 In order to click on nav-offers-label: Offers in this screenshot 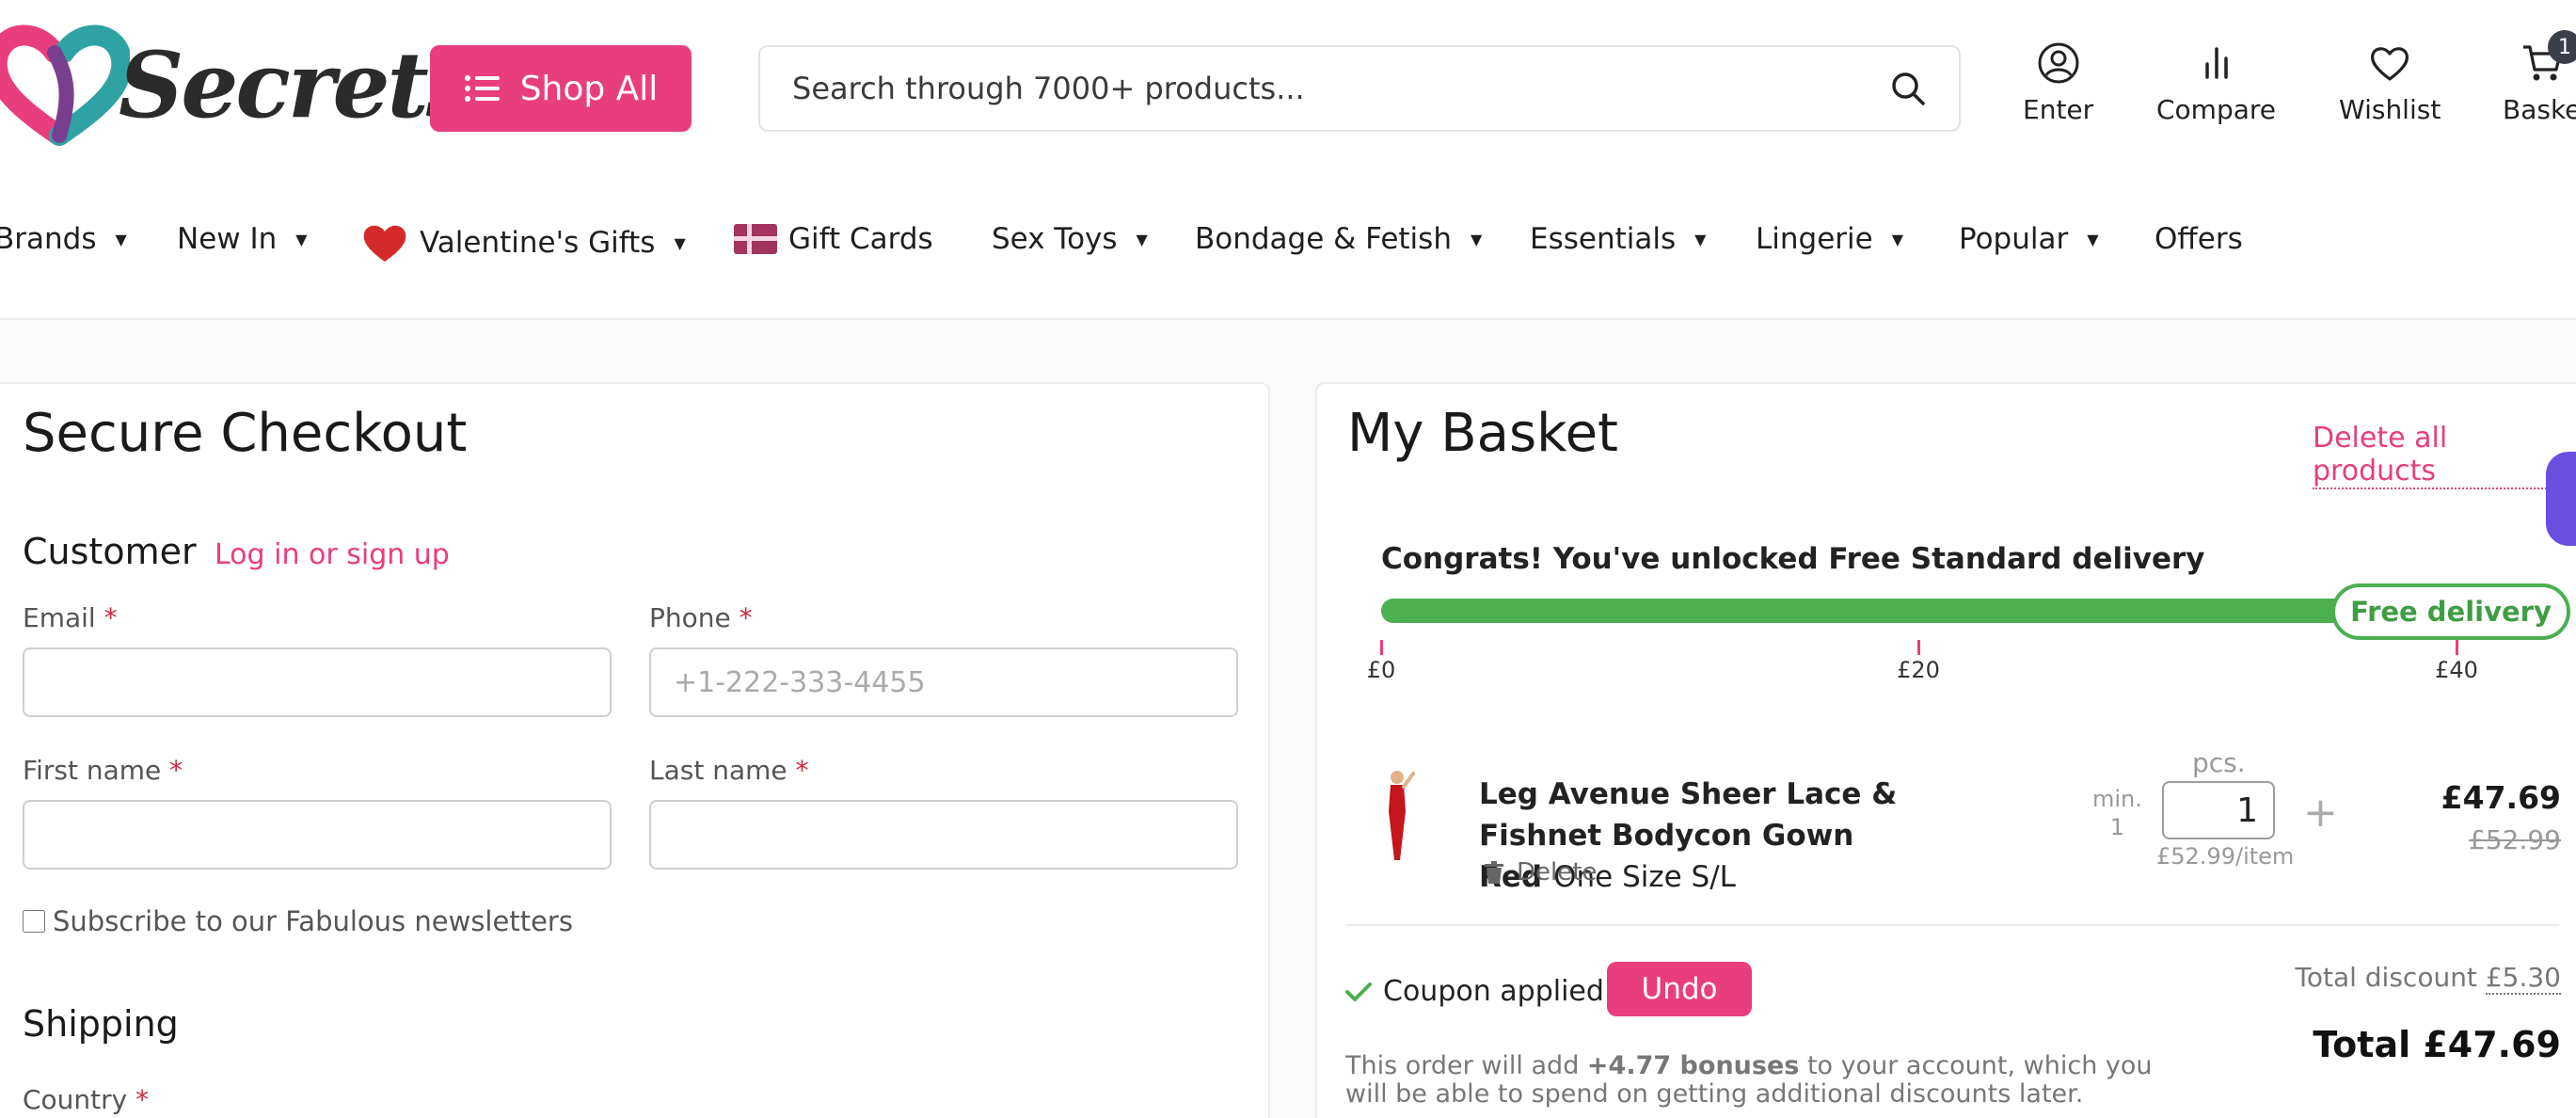, I will do `click(2199, 239)`.